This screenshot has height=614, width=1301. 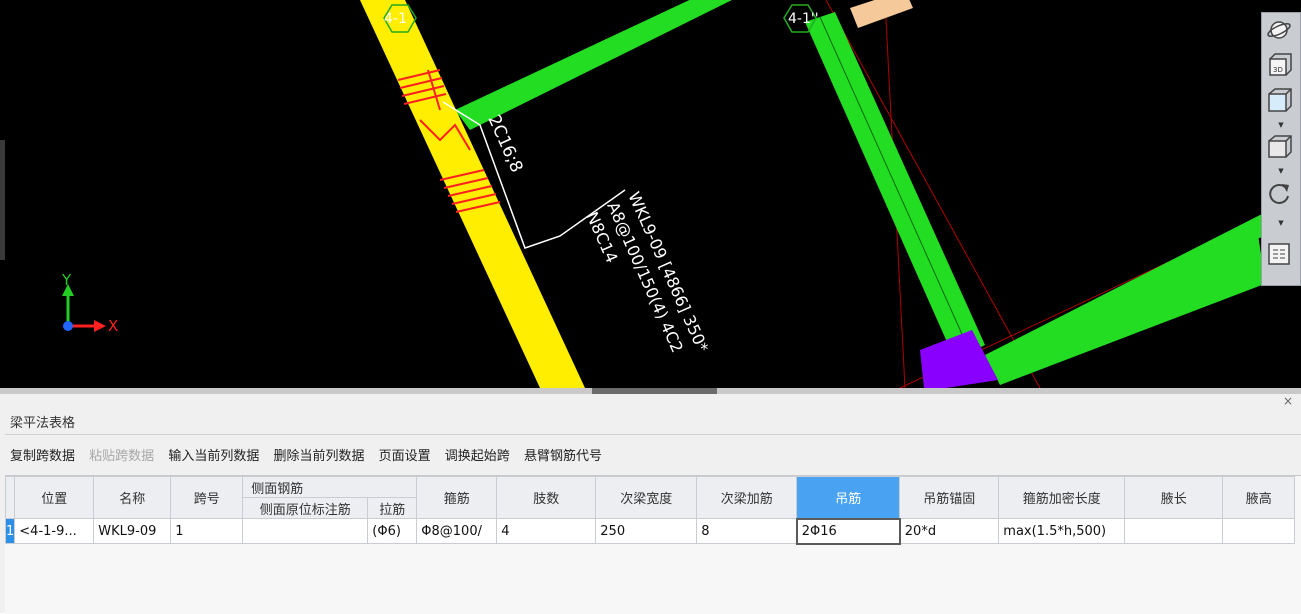 I want to click on cell-tie: (Φ6), so click(x=392, y=531).